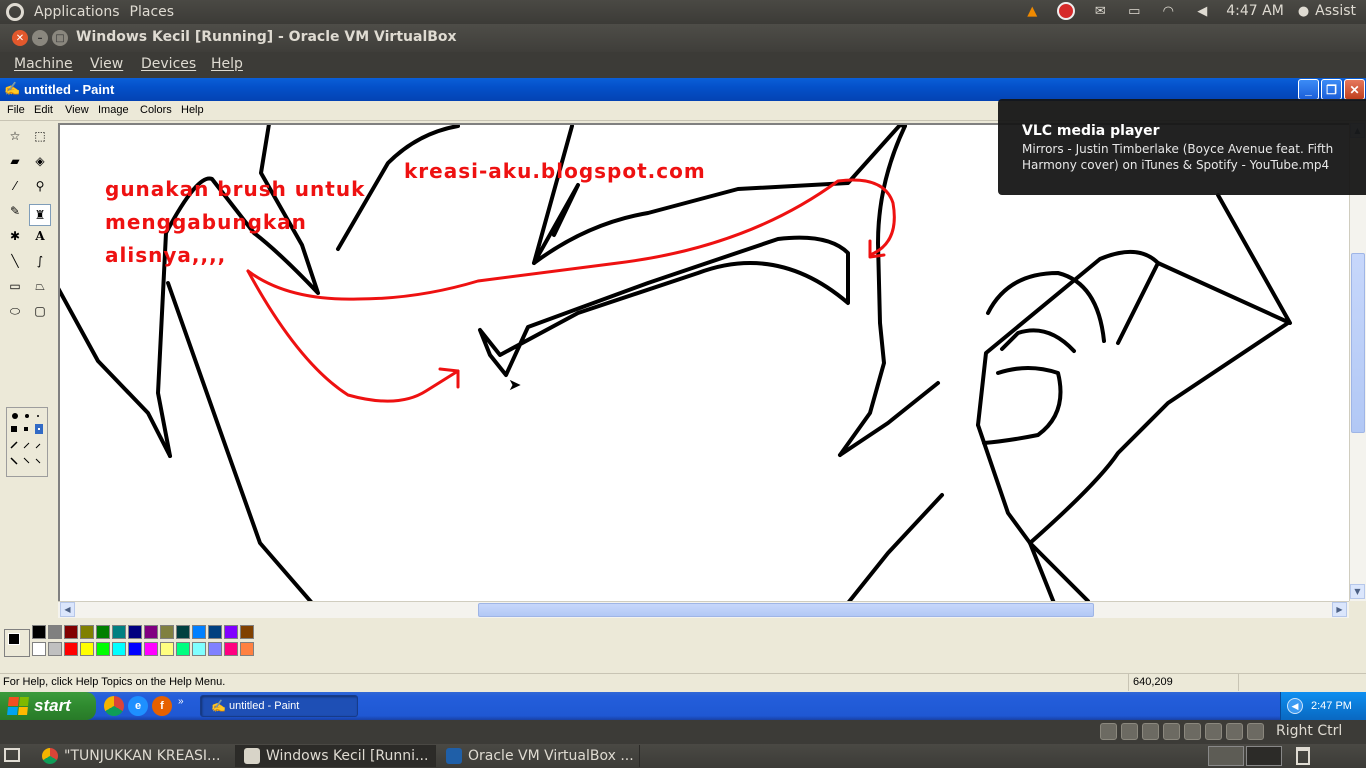 Image resolution: width=1366 pixels, height=768 pixels. Describe the element at coordinates (106, 64) in the screenshot. I see `menu-view: View` at that location.